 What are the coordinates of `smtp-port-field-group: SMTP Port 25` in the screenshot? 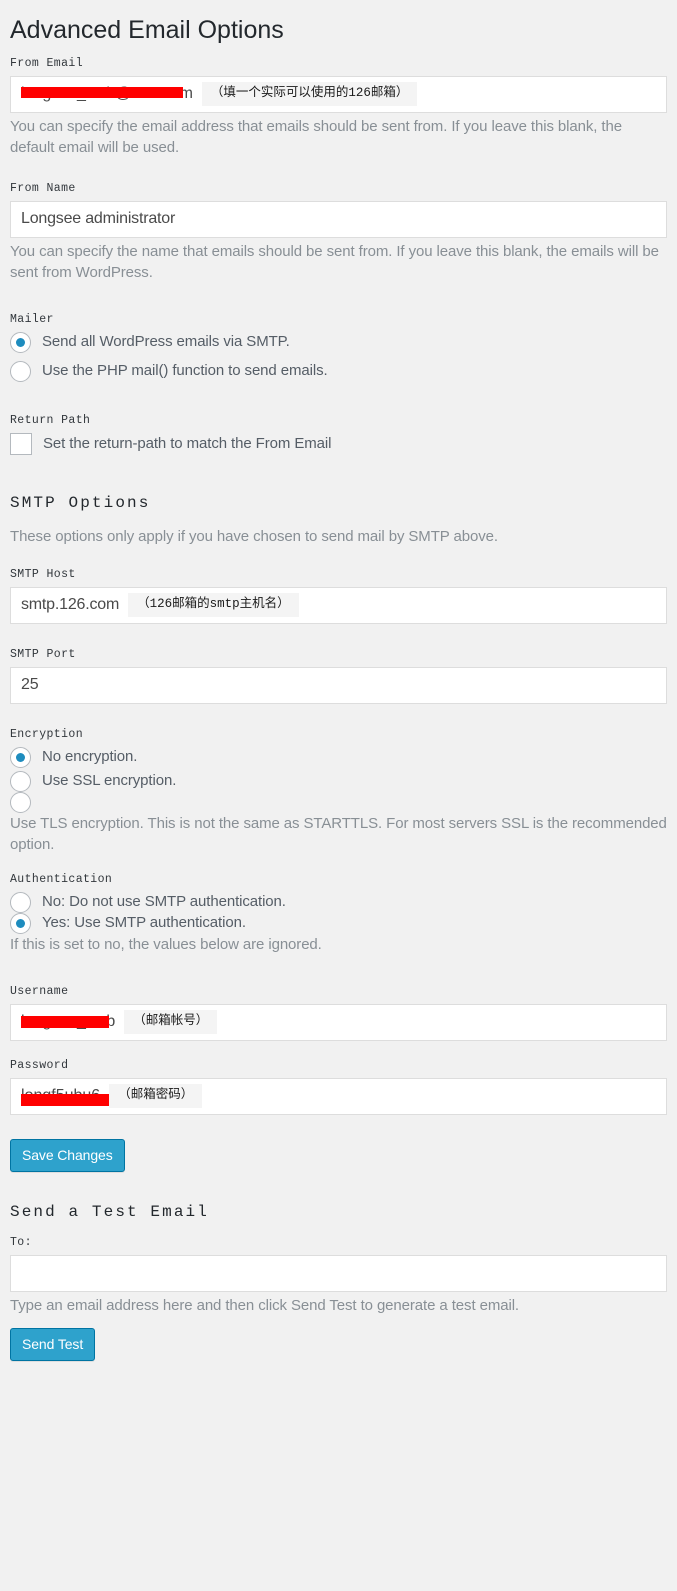 It's located at (338, 676).